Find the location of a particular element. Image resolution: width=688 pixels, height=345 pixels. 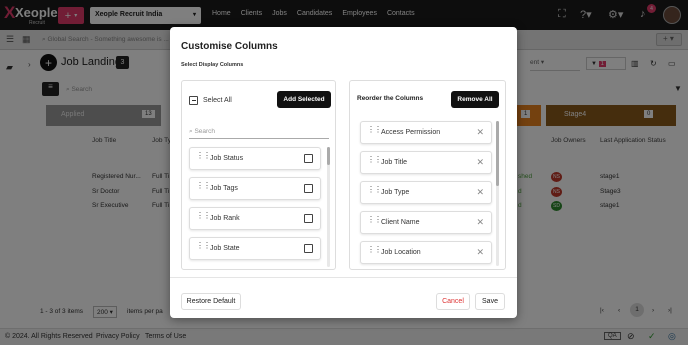

select-all-checkbox is located at coordinates (193, 100).